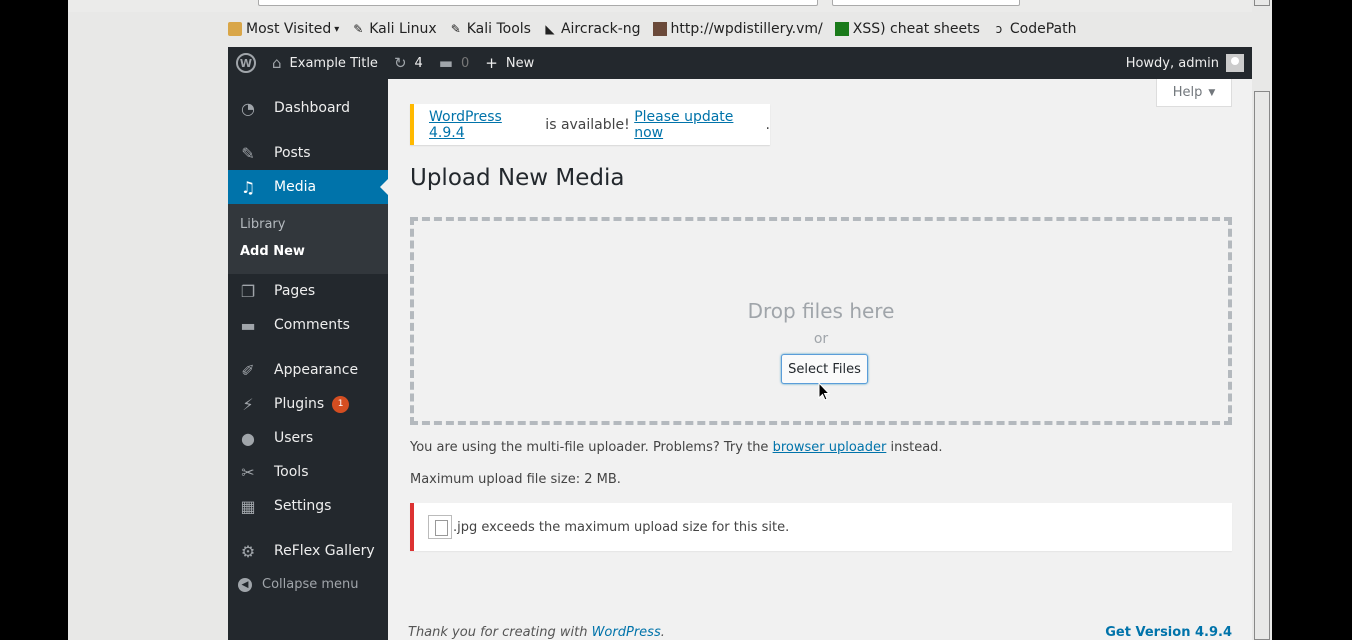 The image size is (1352, 640). Describe the element at coordinates (830, 447) in the screenshot. I see `browser-uploader-link: browser uploader` at that location.